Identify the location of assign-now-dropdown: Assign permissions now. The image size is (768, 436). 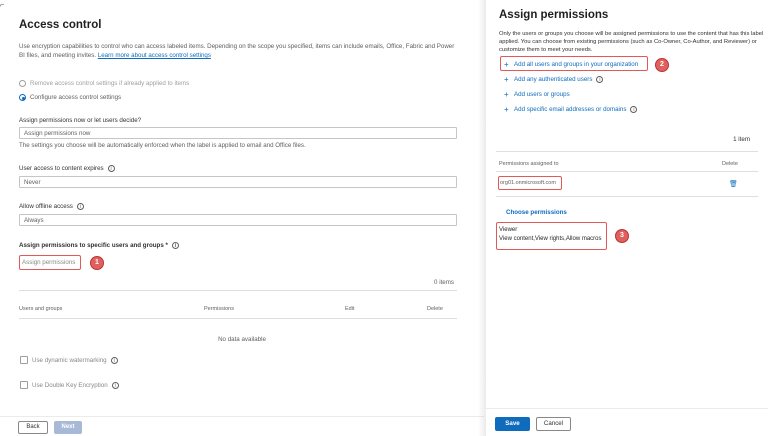
(238, 133).